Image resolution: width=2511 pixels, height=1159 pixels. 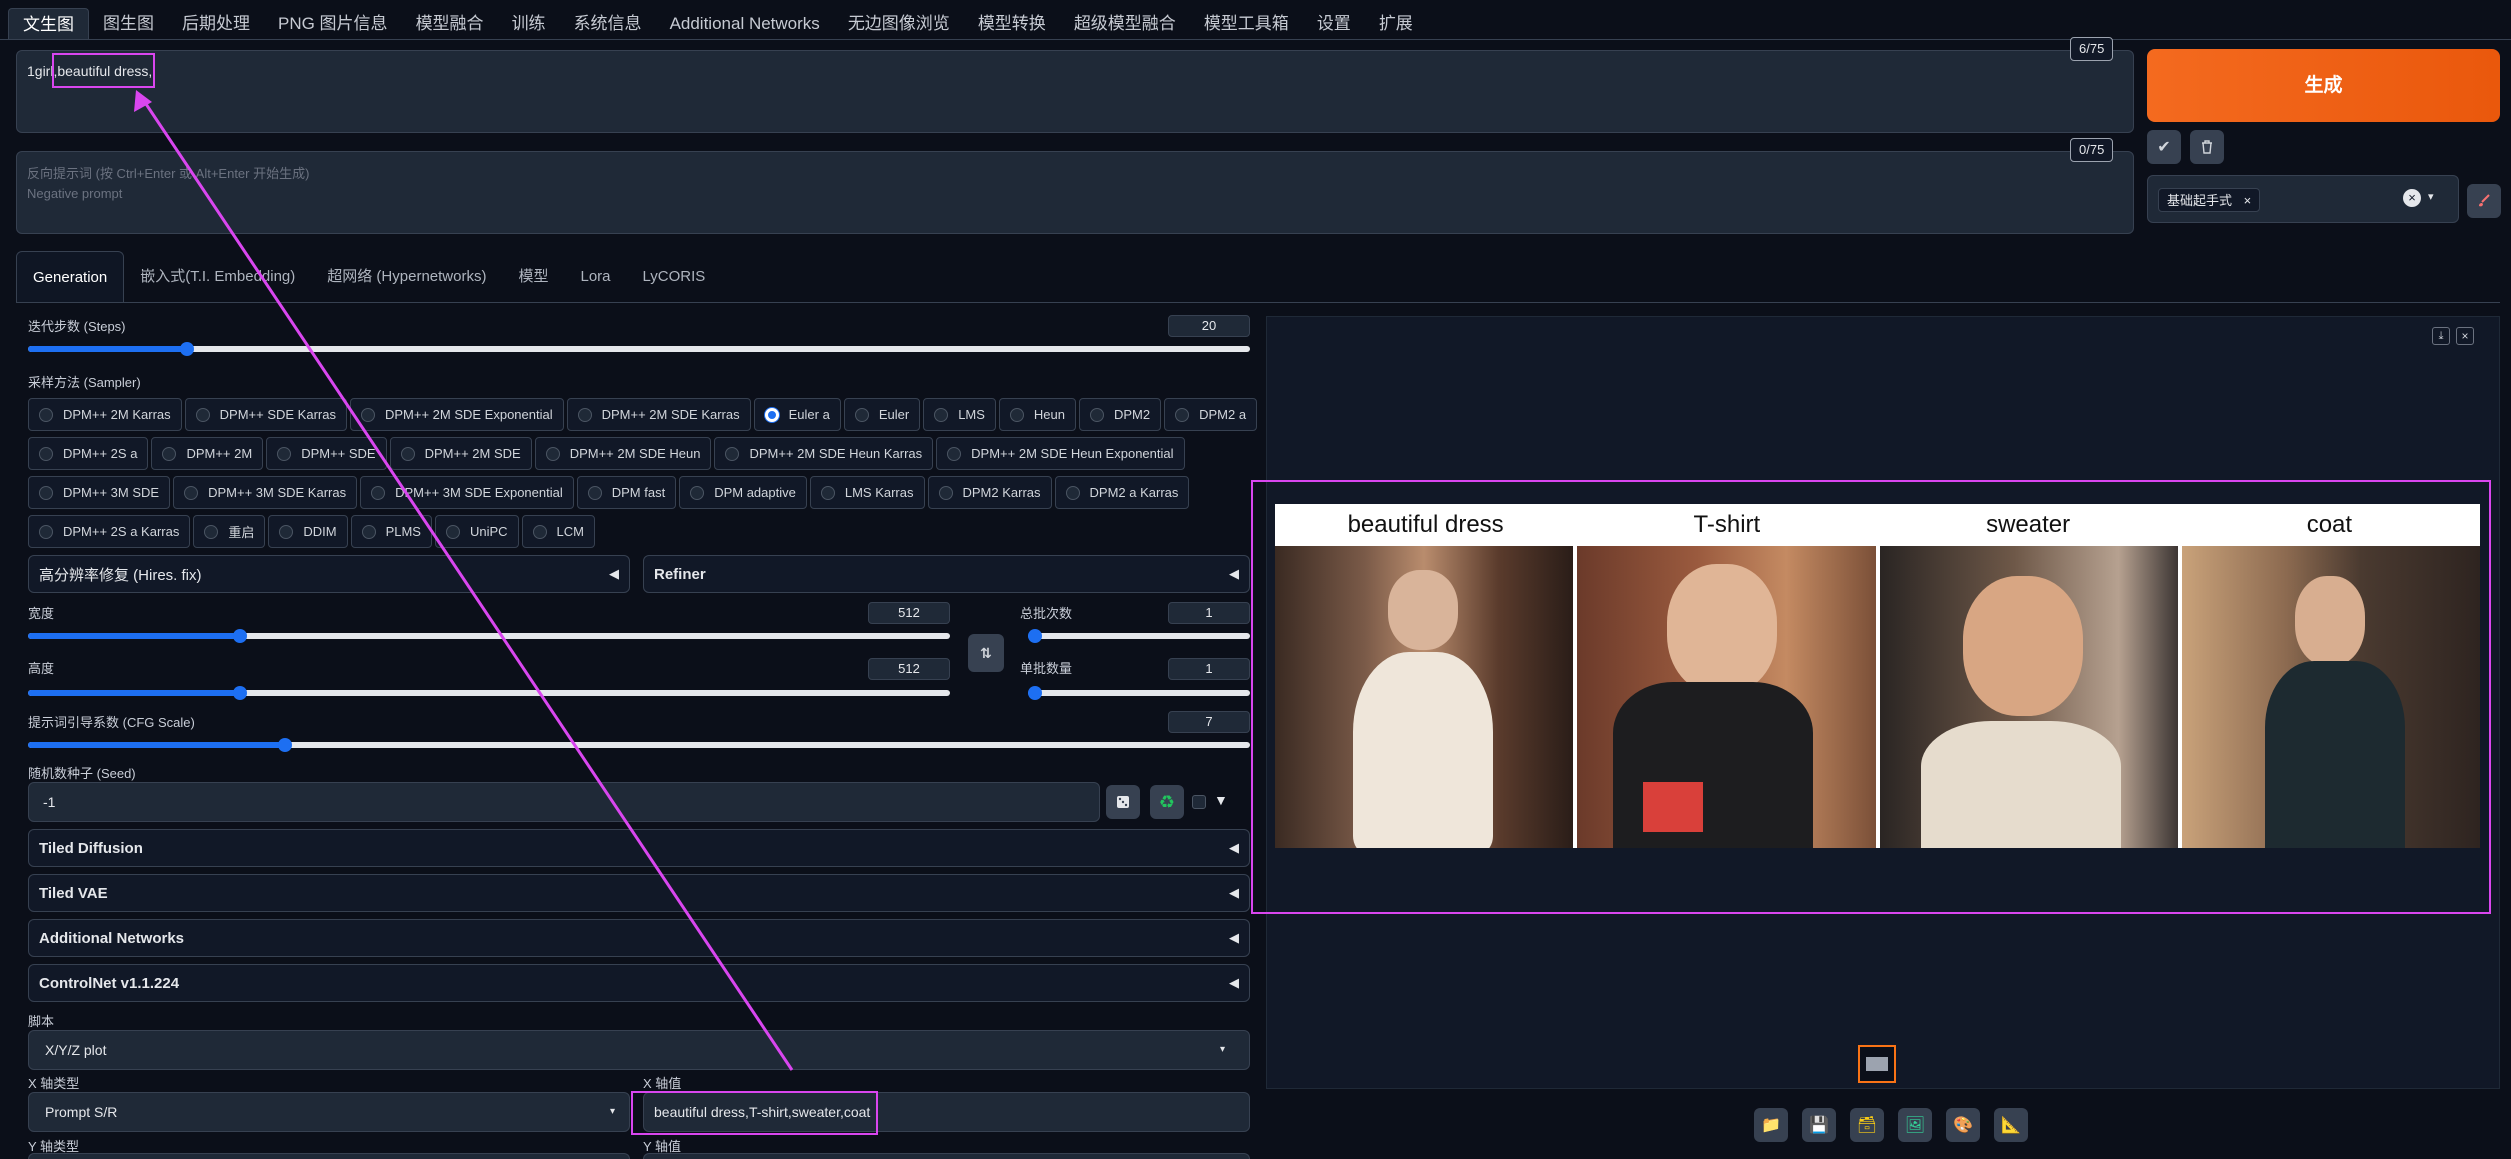 I want to click on prompt-textarea: 1girl,beautiful dress,, so click(x=1075, y=91).